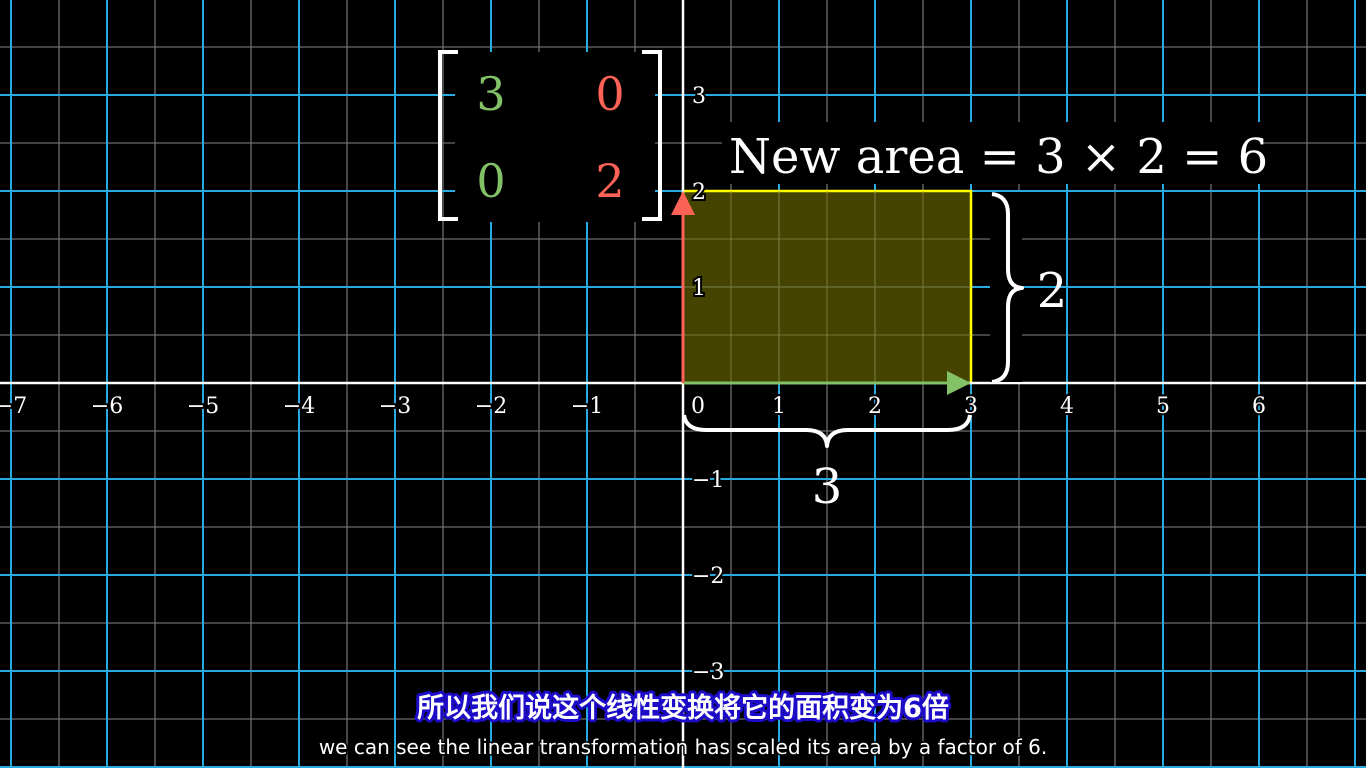 The height and width of the screenshot is (768, 1366). I want to click on x-tick-label: −7, so click(13, 406).